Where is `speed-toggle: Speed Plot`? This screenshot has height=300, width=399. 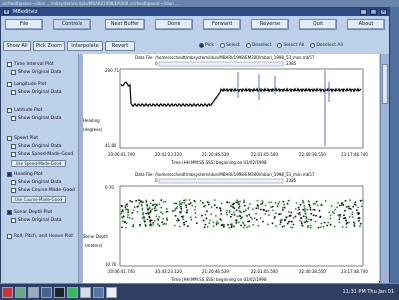 speed-toggle: Speed Plot is located at coordinates (22, 138).